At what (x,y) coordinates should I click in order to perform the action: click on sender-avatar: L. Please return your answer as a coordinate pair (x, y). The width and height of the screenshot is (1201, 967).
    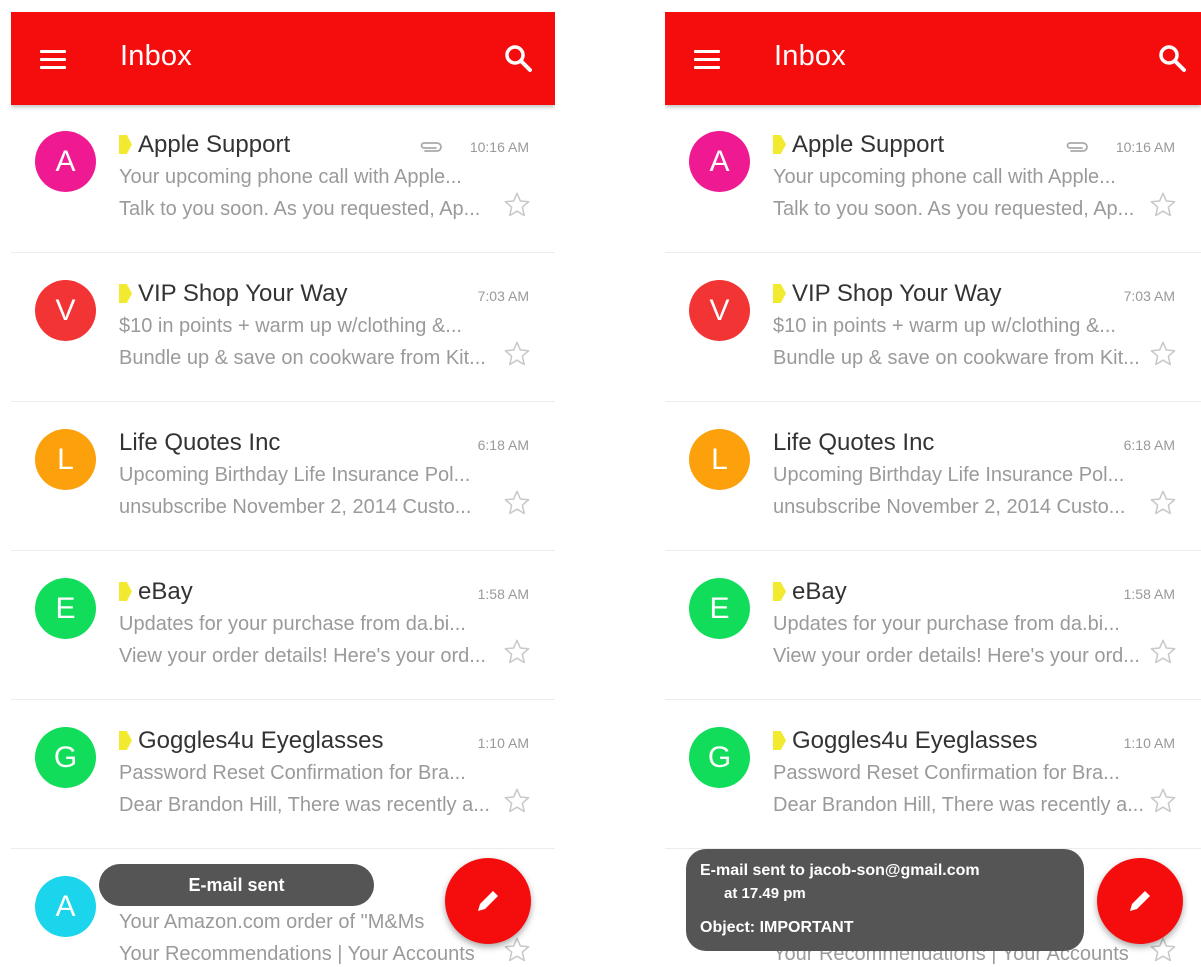
    Looking at the image, I should click on (65, 459).